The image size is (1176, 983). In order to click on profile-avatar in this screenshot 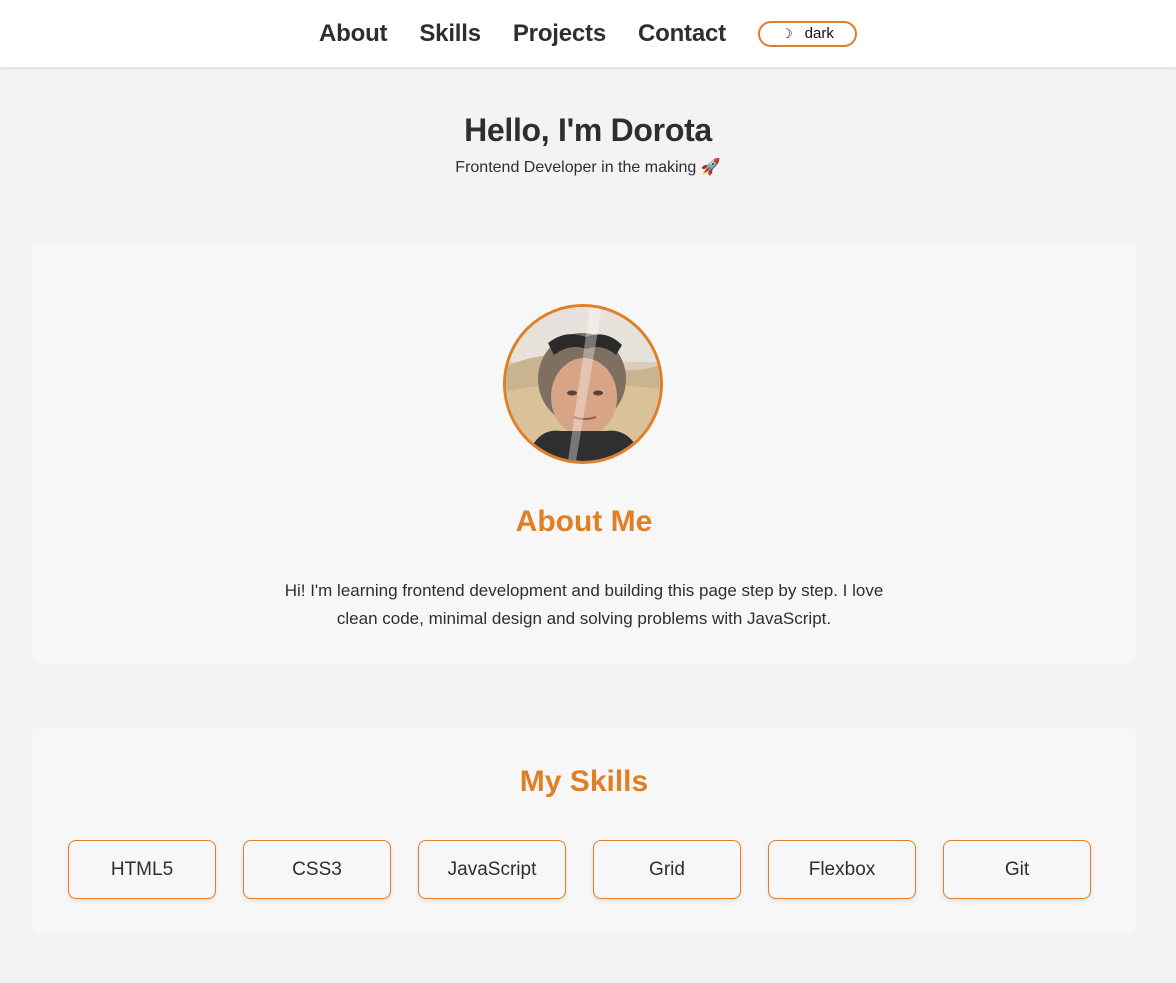, I will do `click(583, 384)`.